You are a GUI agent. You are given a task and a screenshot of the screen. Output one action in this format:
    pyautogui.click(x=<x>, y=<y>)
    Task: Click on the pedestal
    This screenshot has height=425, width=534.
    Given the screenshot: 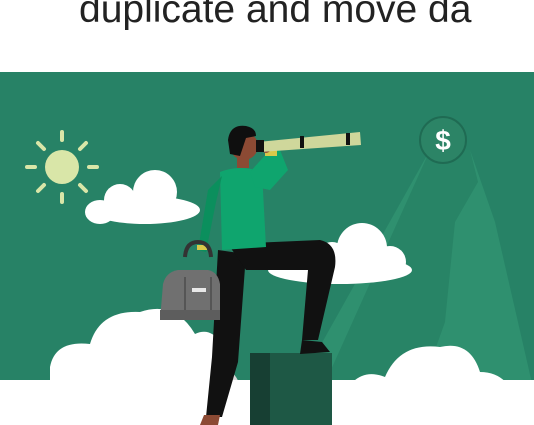 What is the action you would take?
    pyautogui.click(x=291, y=389)
    